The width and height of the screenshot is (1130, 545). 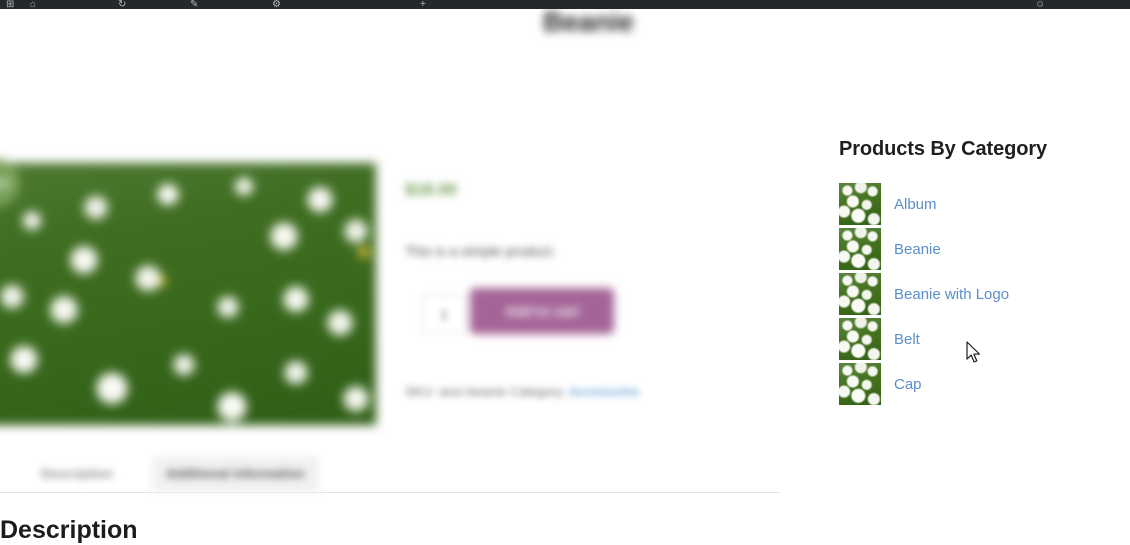 What do you see at coordinates (423, 4) in the screenshot?
I see `admin-bar-new-icon: +` at bounding box center [423, 4].